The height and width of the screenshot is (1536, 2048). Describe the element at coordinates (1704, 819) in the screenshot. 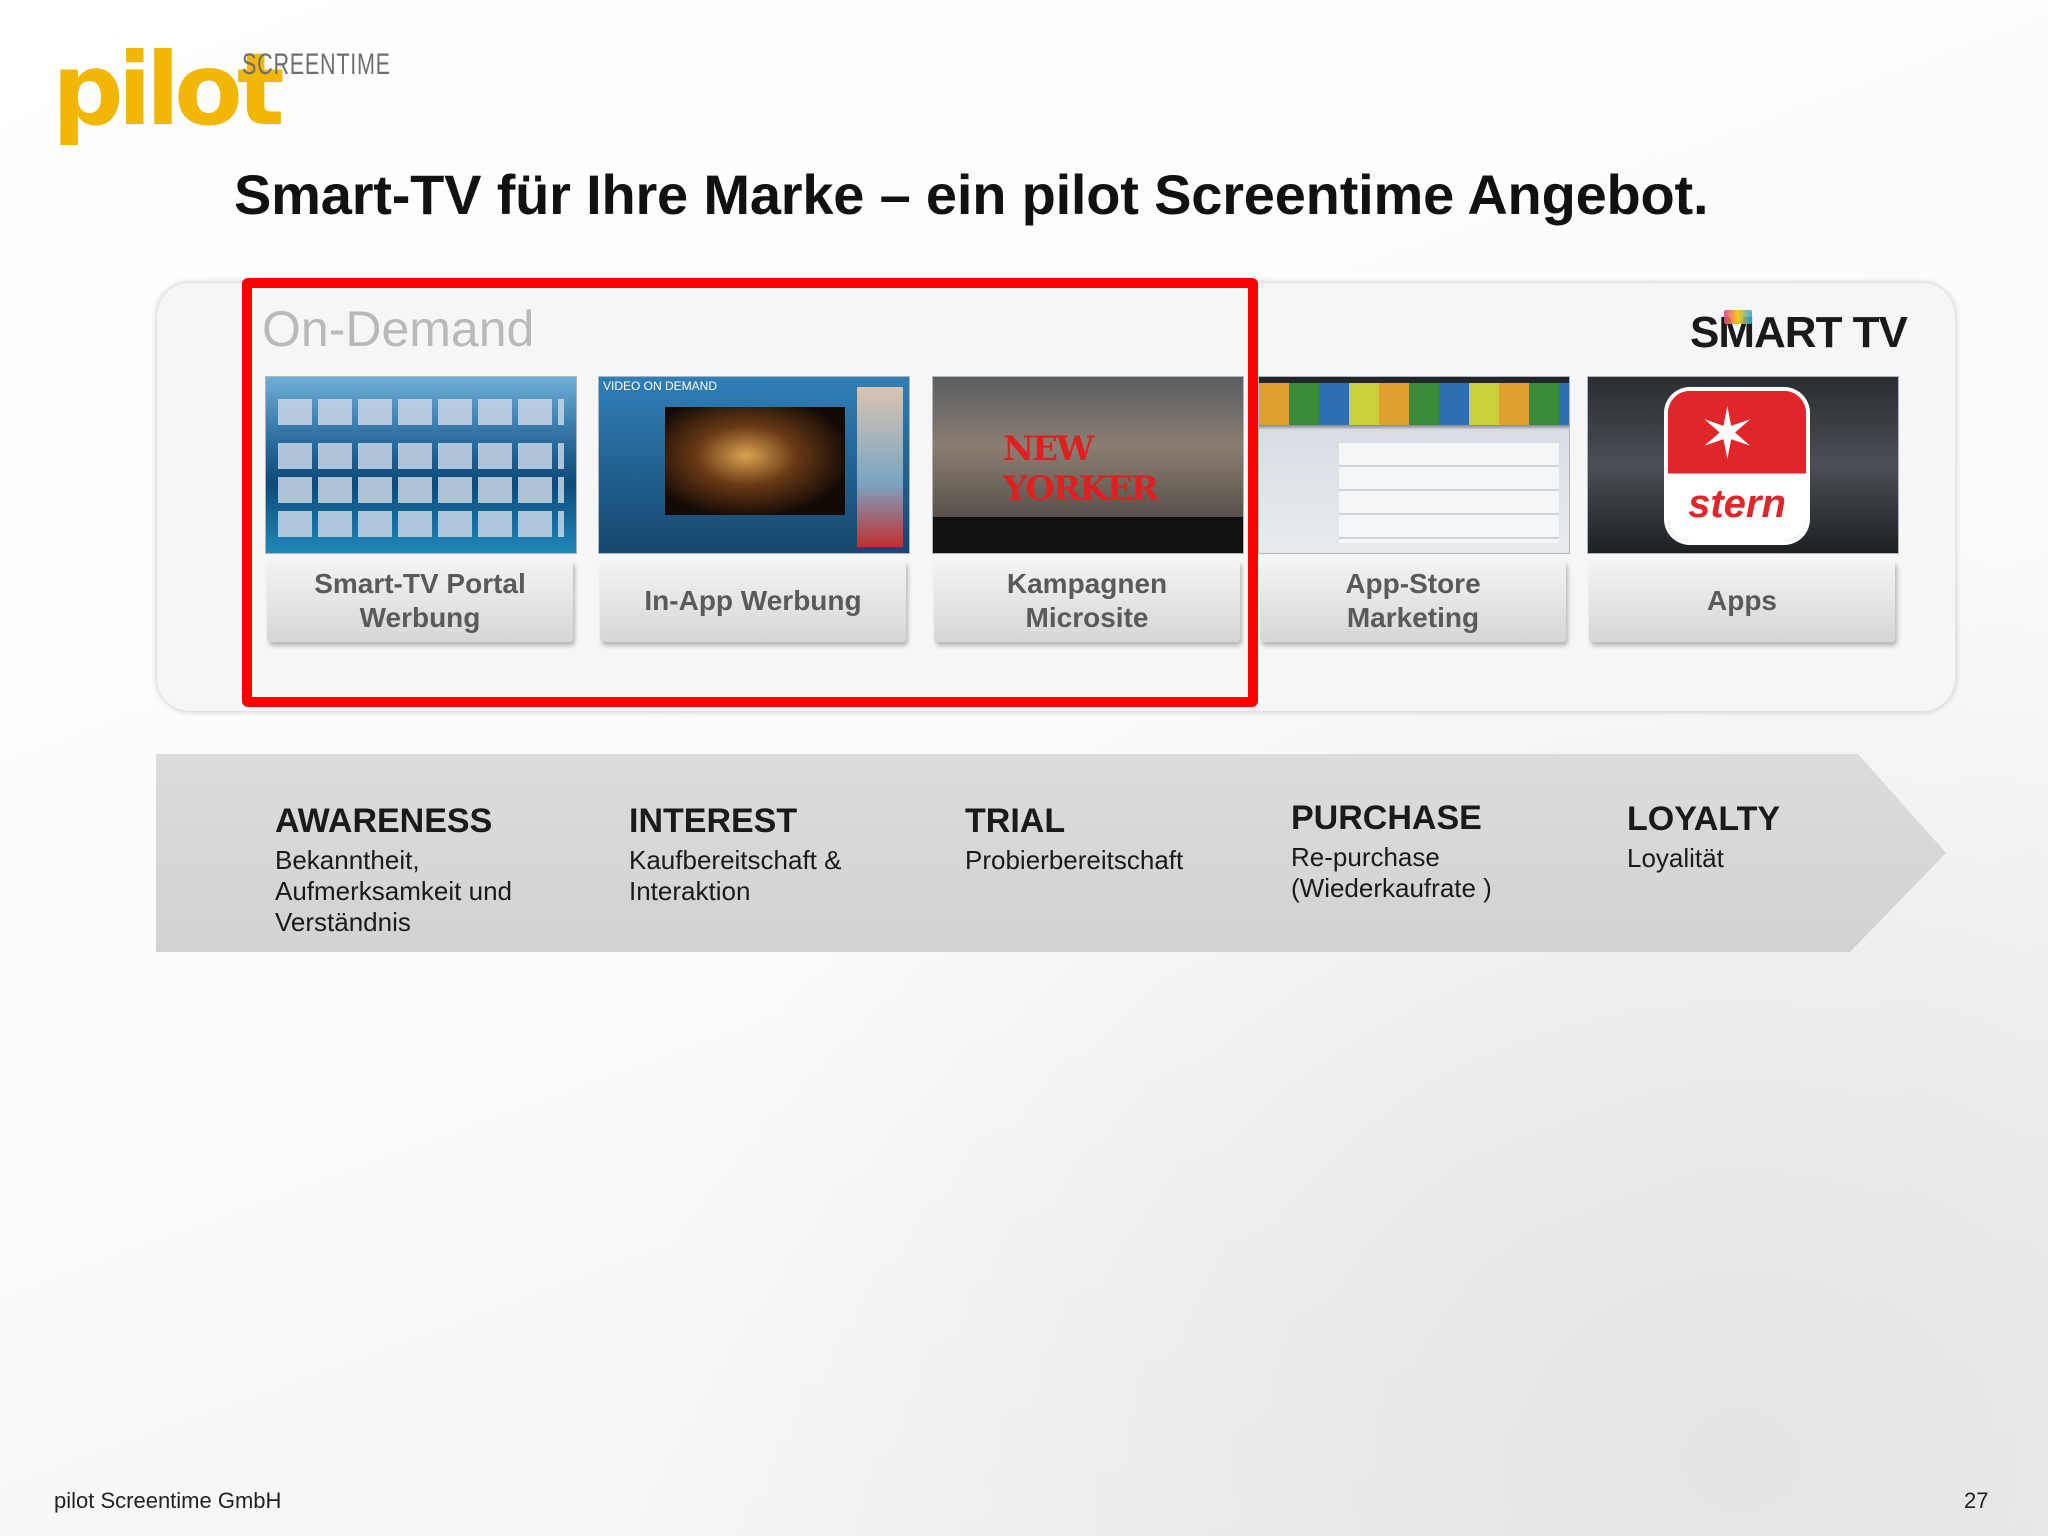

I see `stage-title: LOYALTY` at that location.